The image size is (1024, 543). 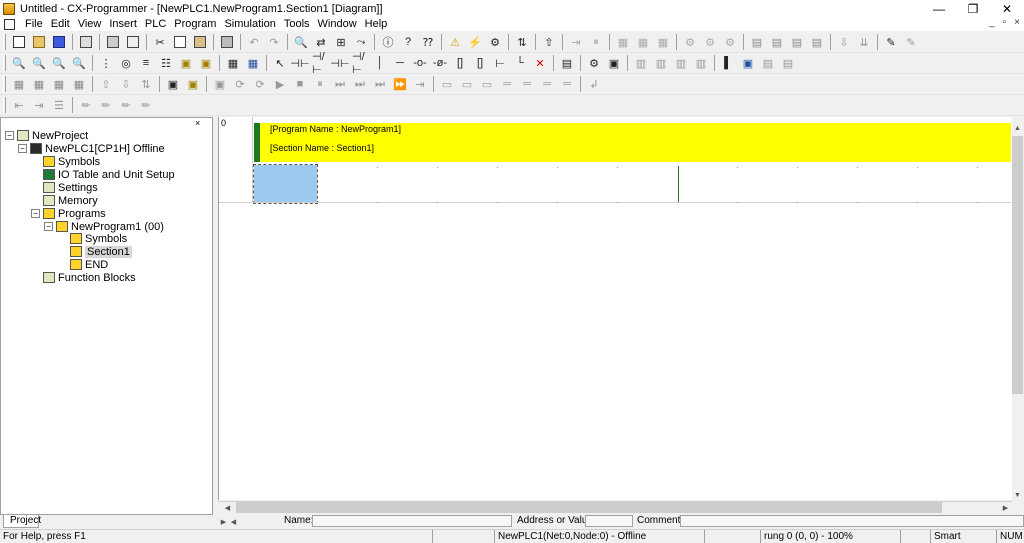 What do you see at coordinates (730, 42) in the screenshot?
I see `force-off-icon: ⚙` at bounding box center [730, 42].